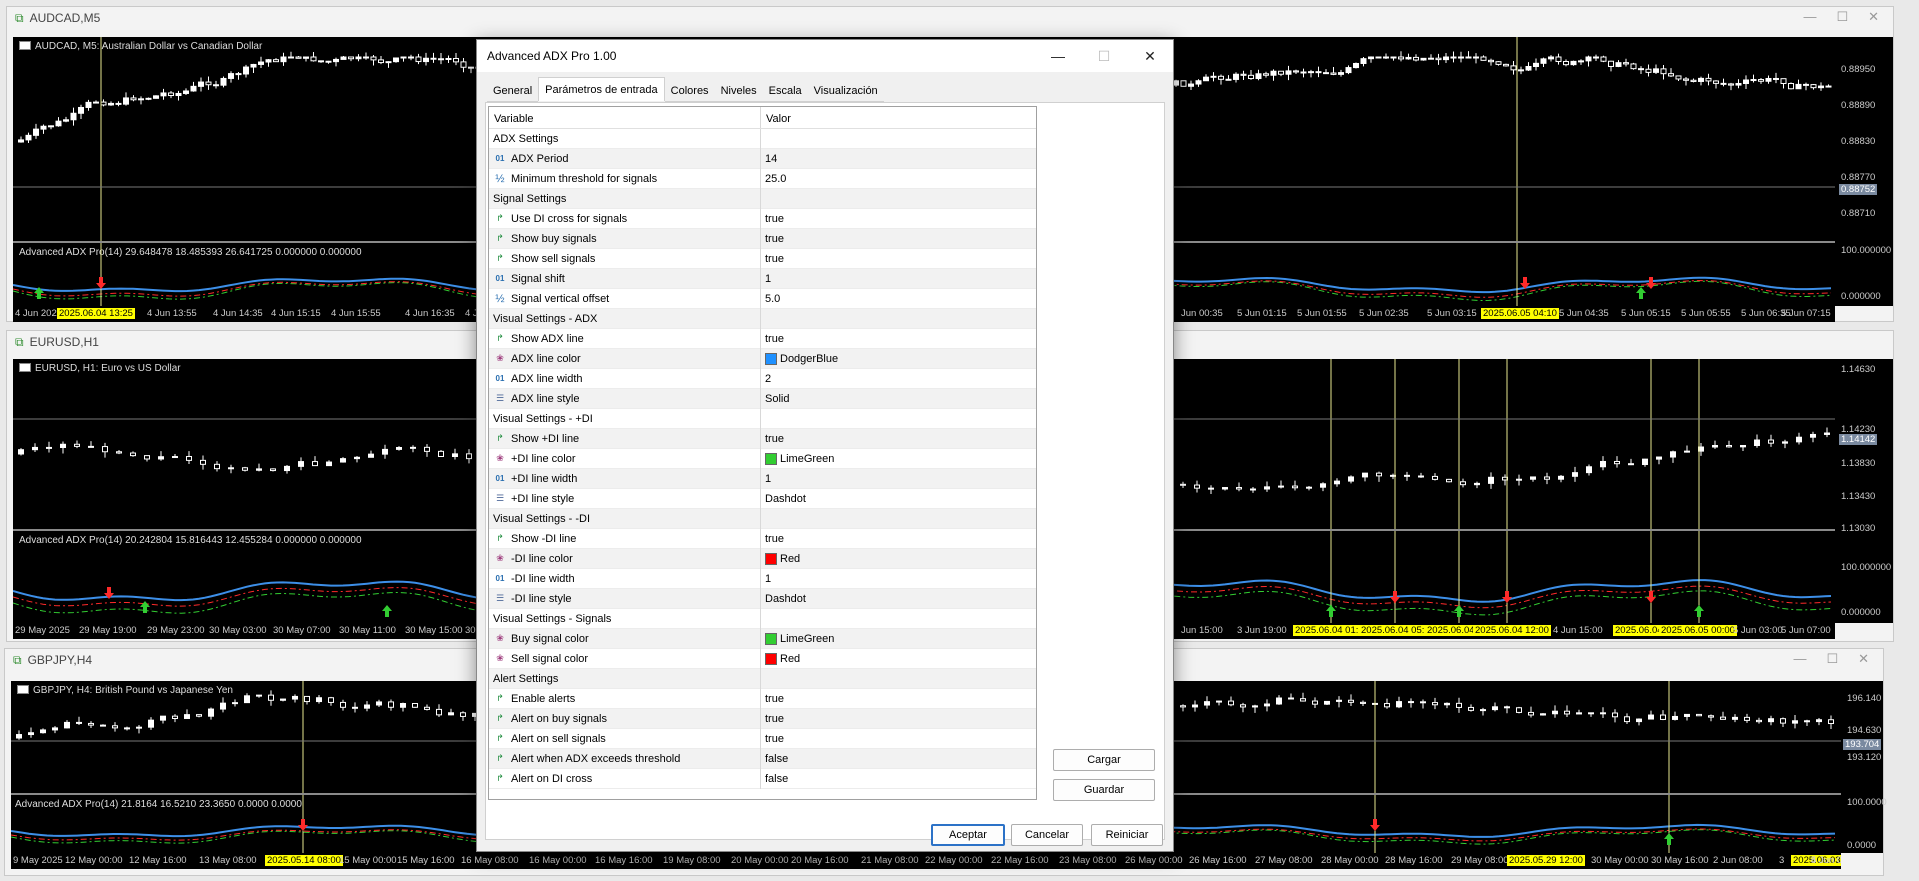 This screenshot has width=1919, height=881. I want to click on parameter-row: ❀ -DI line color Red, so click(762, 558).